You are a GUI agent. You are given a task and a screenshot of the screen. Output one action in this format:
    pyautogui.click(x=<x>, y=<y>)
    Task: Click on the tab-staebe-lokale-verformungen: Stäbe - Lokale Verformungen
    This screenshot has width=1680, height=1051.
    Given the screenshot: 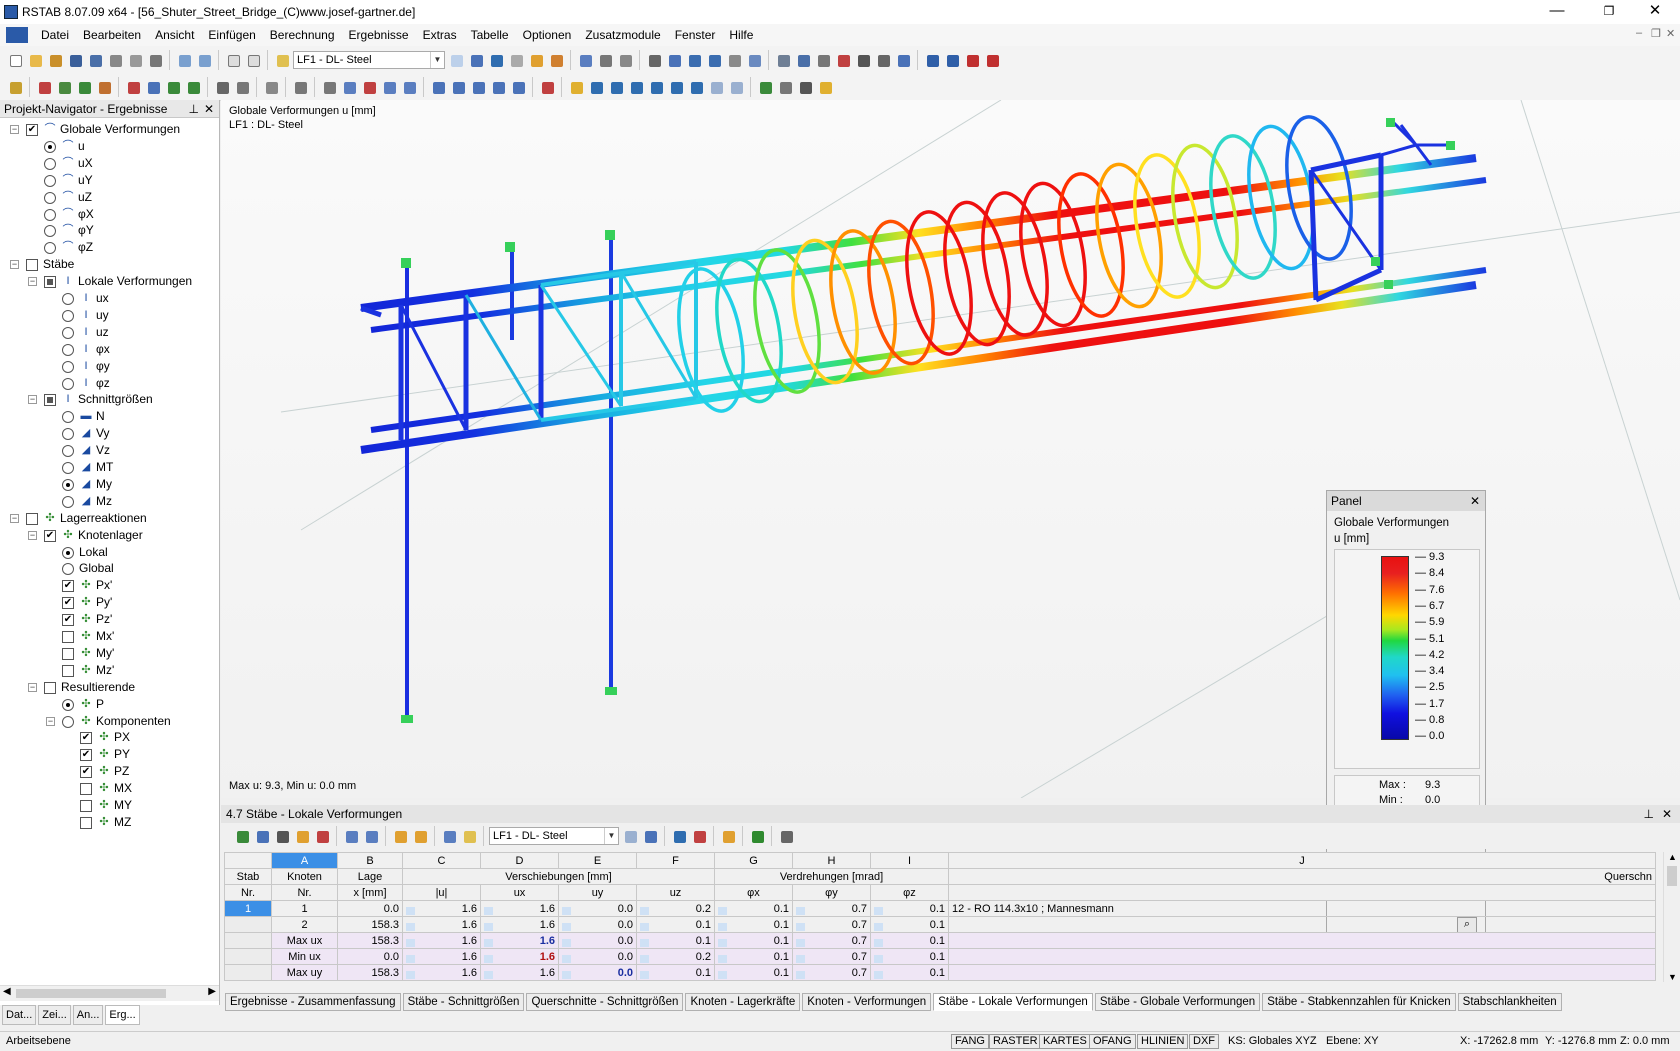 What is the action you would take?
    pyautogui.click(x=1013, y=1002)
    